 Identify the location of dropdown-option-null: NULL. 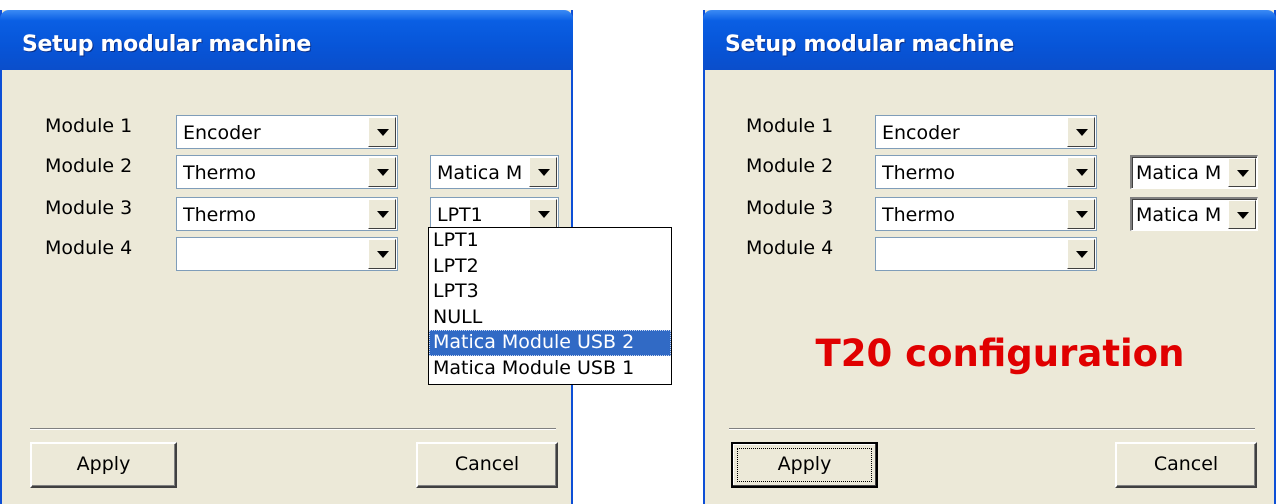
(550, 318).